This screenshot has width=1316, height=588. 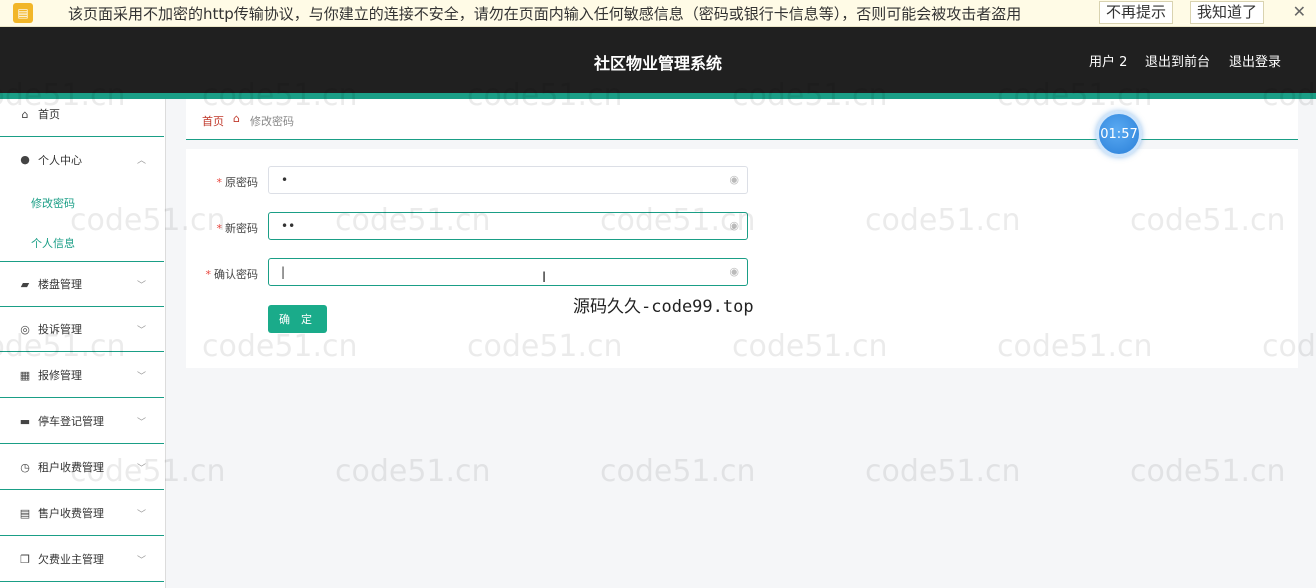 I want to click on sidebar-item-property: ▰ 楼盘管理 ﹀, so click(x=82, y=284).